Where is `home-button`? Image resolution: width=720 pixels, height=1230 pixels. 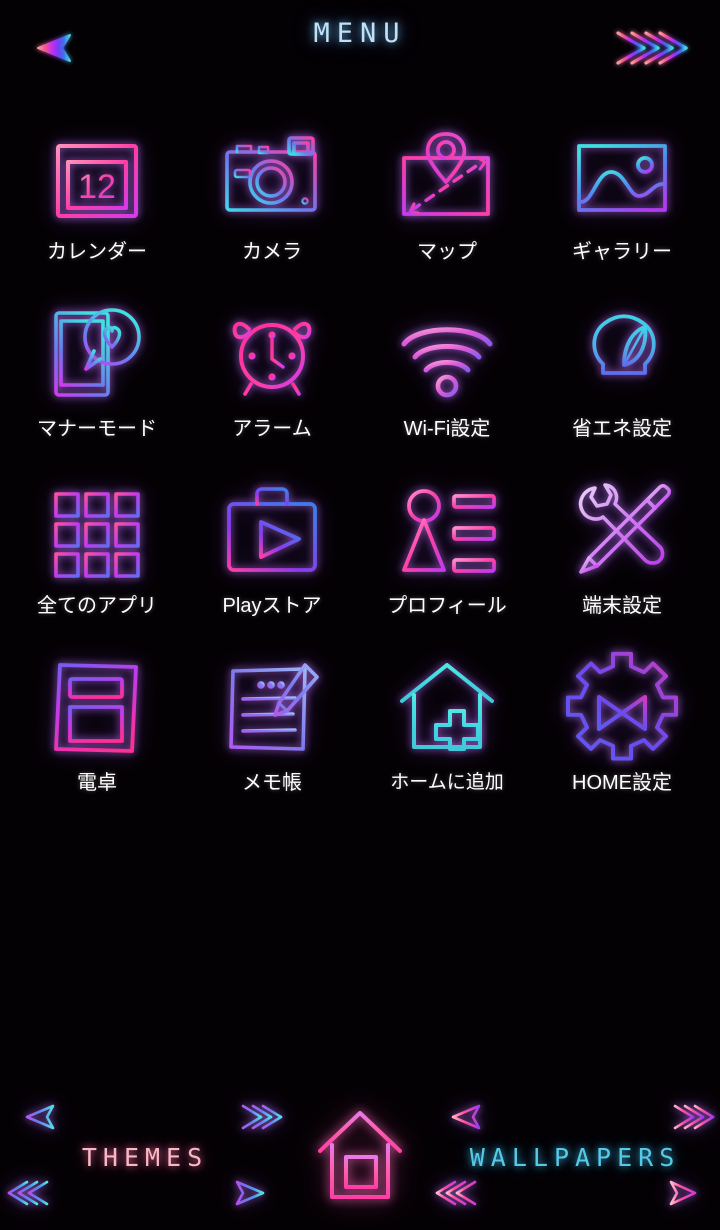
home-button is located at coordinates (360, 1157).